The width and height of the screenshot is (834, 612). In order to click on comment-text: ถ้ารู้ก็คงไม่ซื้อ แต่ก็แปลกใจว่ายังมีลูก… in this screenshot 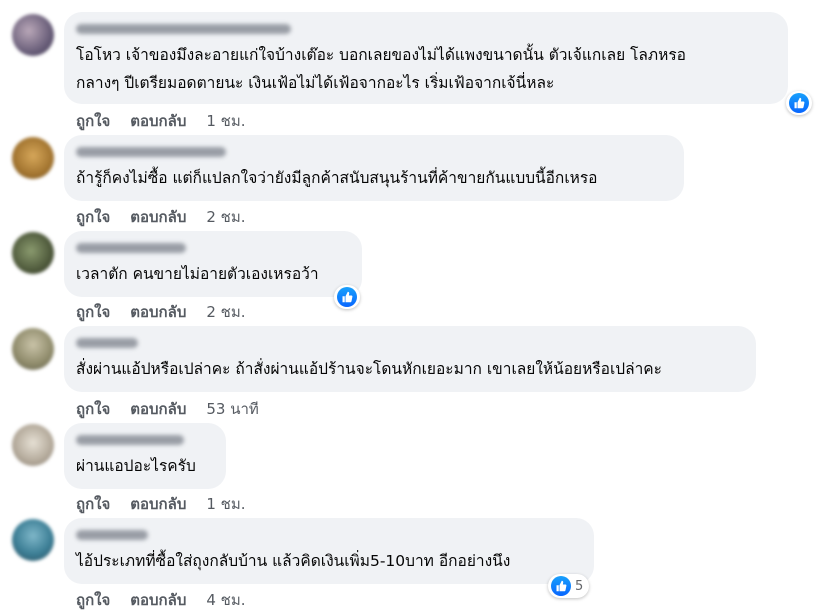, I will do `click(337, 178)`.